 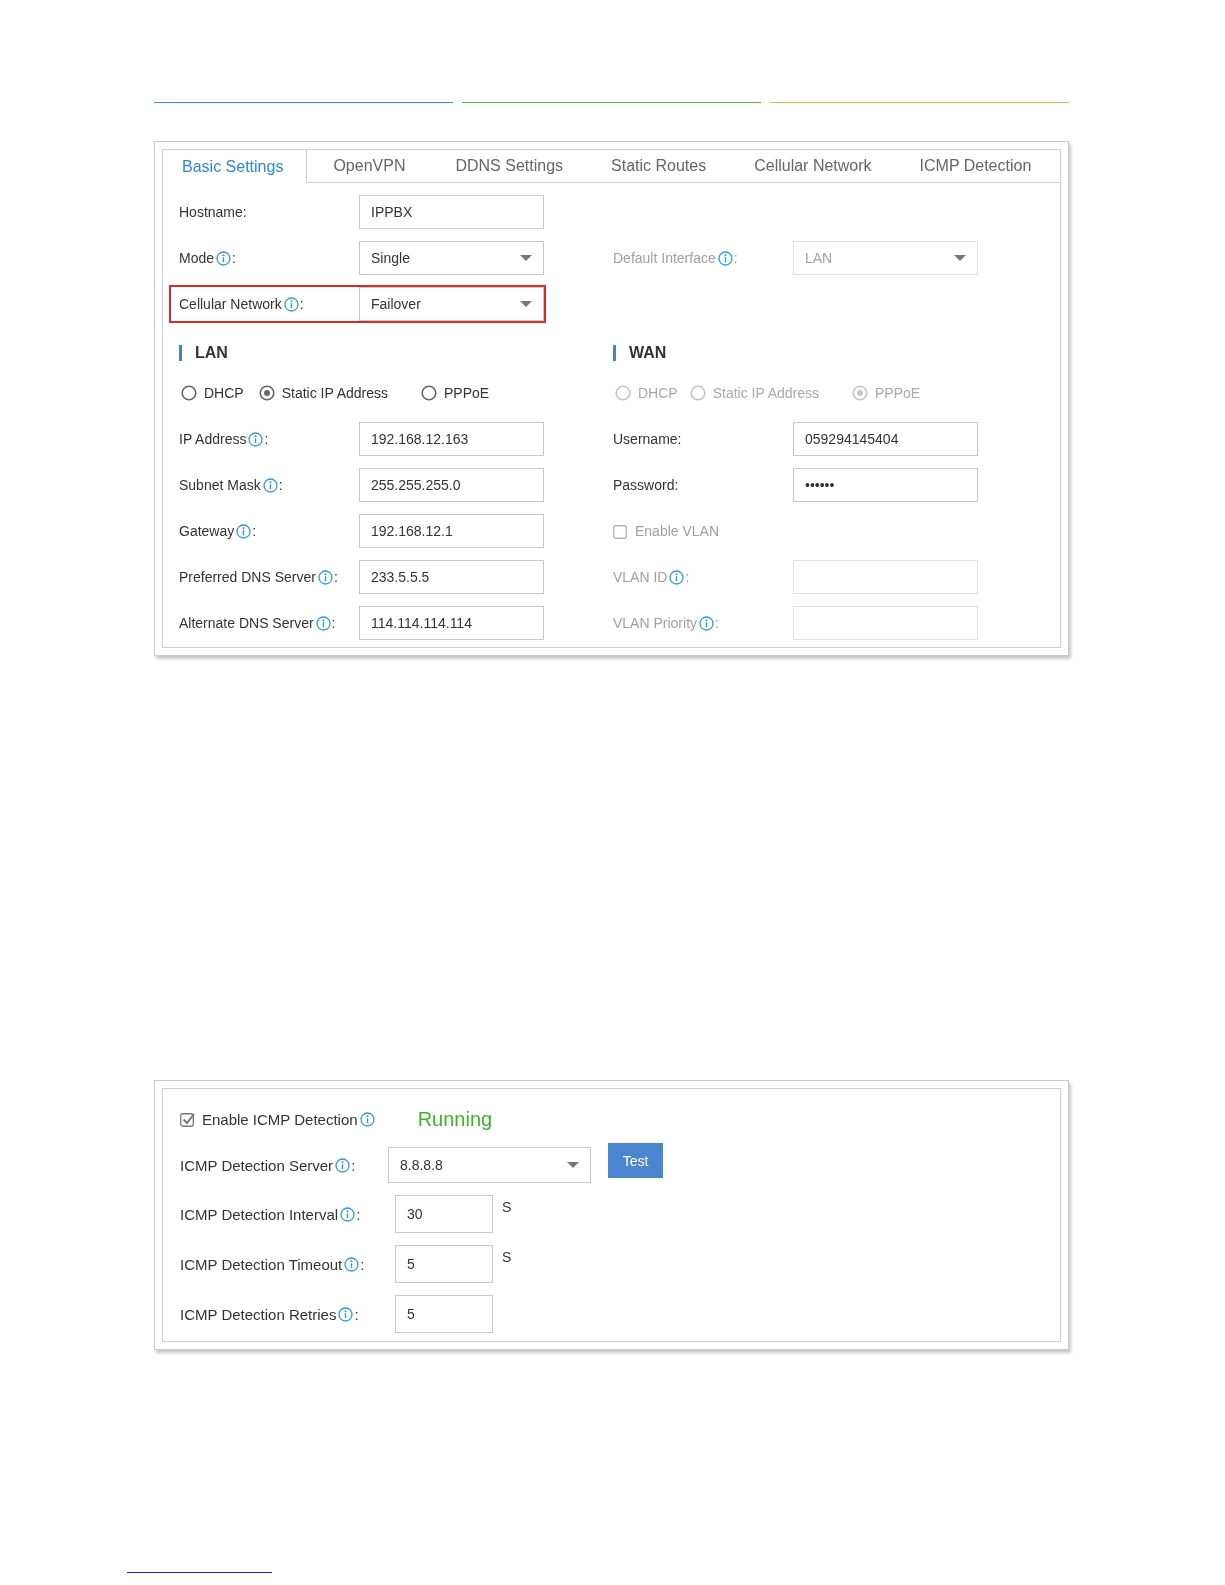 I want to click on status-text: Running, so click(x=455, y=1119).